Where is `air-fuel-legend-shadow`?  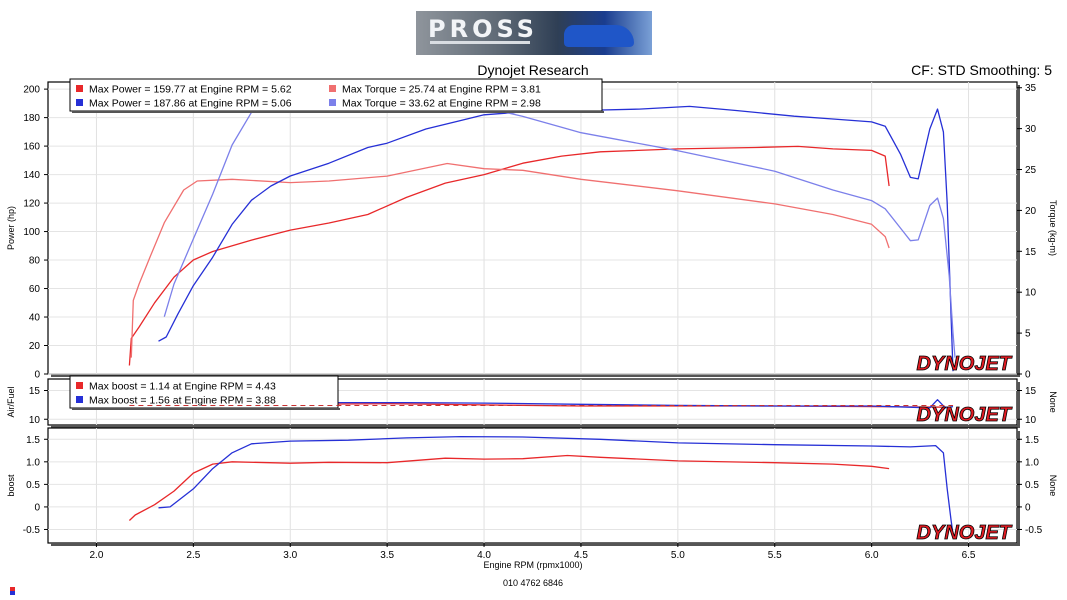
air-fuel-legend-shadow is located at coordinates (206, 409).